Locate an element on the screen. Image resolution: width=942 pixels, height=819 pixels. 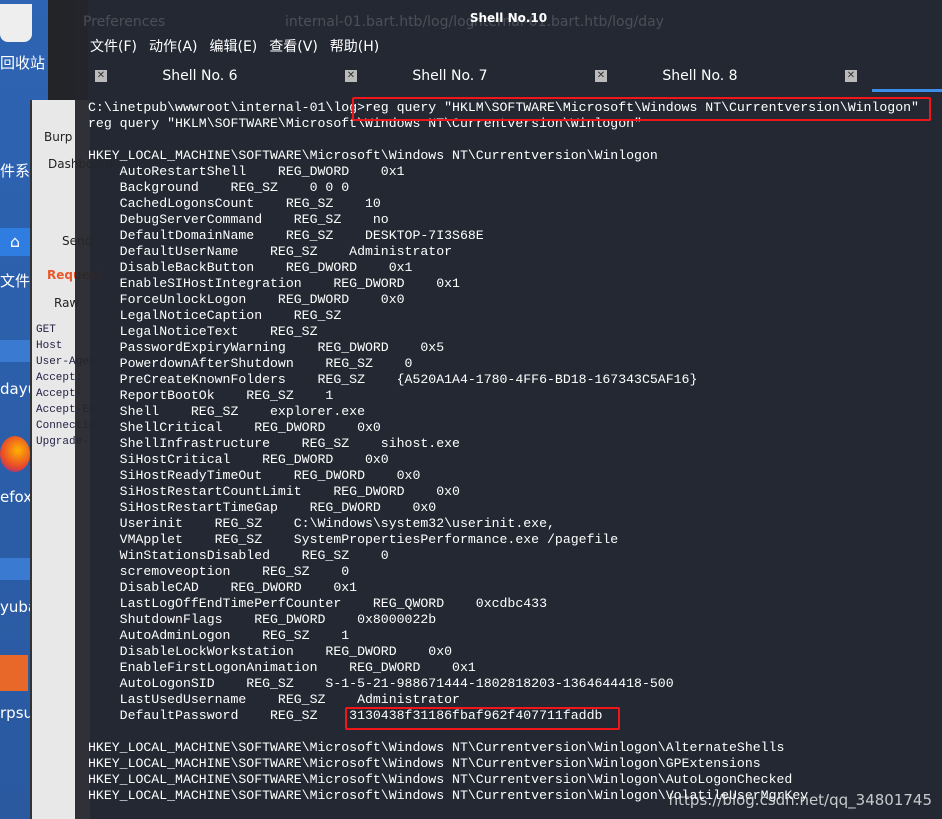
desktop-label: 文件 is located at coordinates (15, 281).